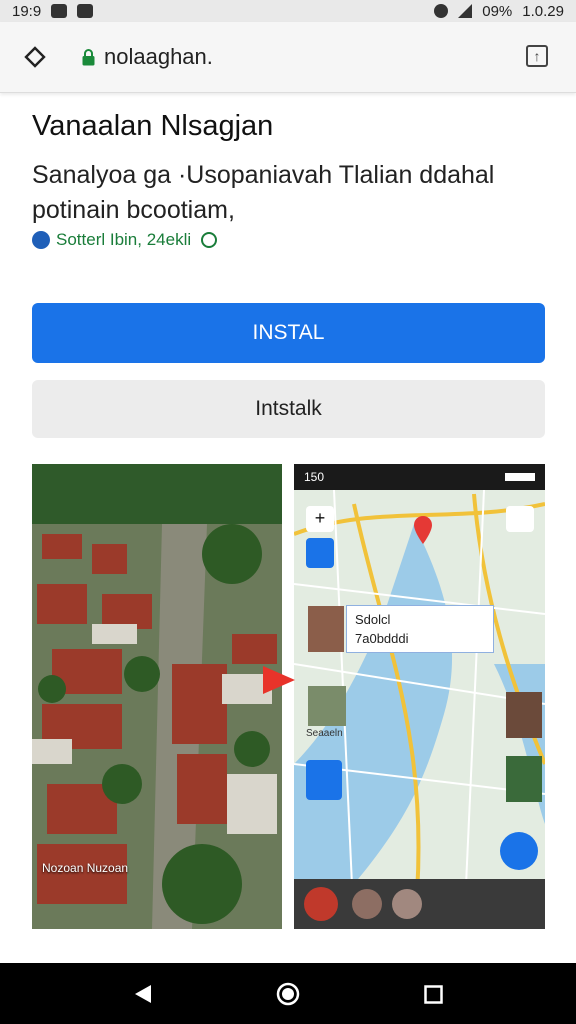 This screenshot has height=1024, width=576. Describe the element at coordinates (519, 851) in the screenshot. I see `navigate-fab-icon` at that location.